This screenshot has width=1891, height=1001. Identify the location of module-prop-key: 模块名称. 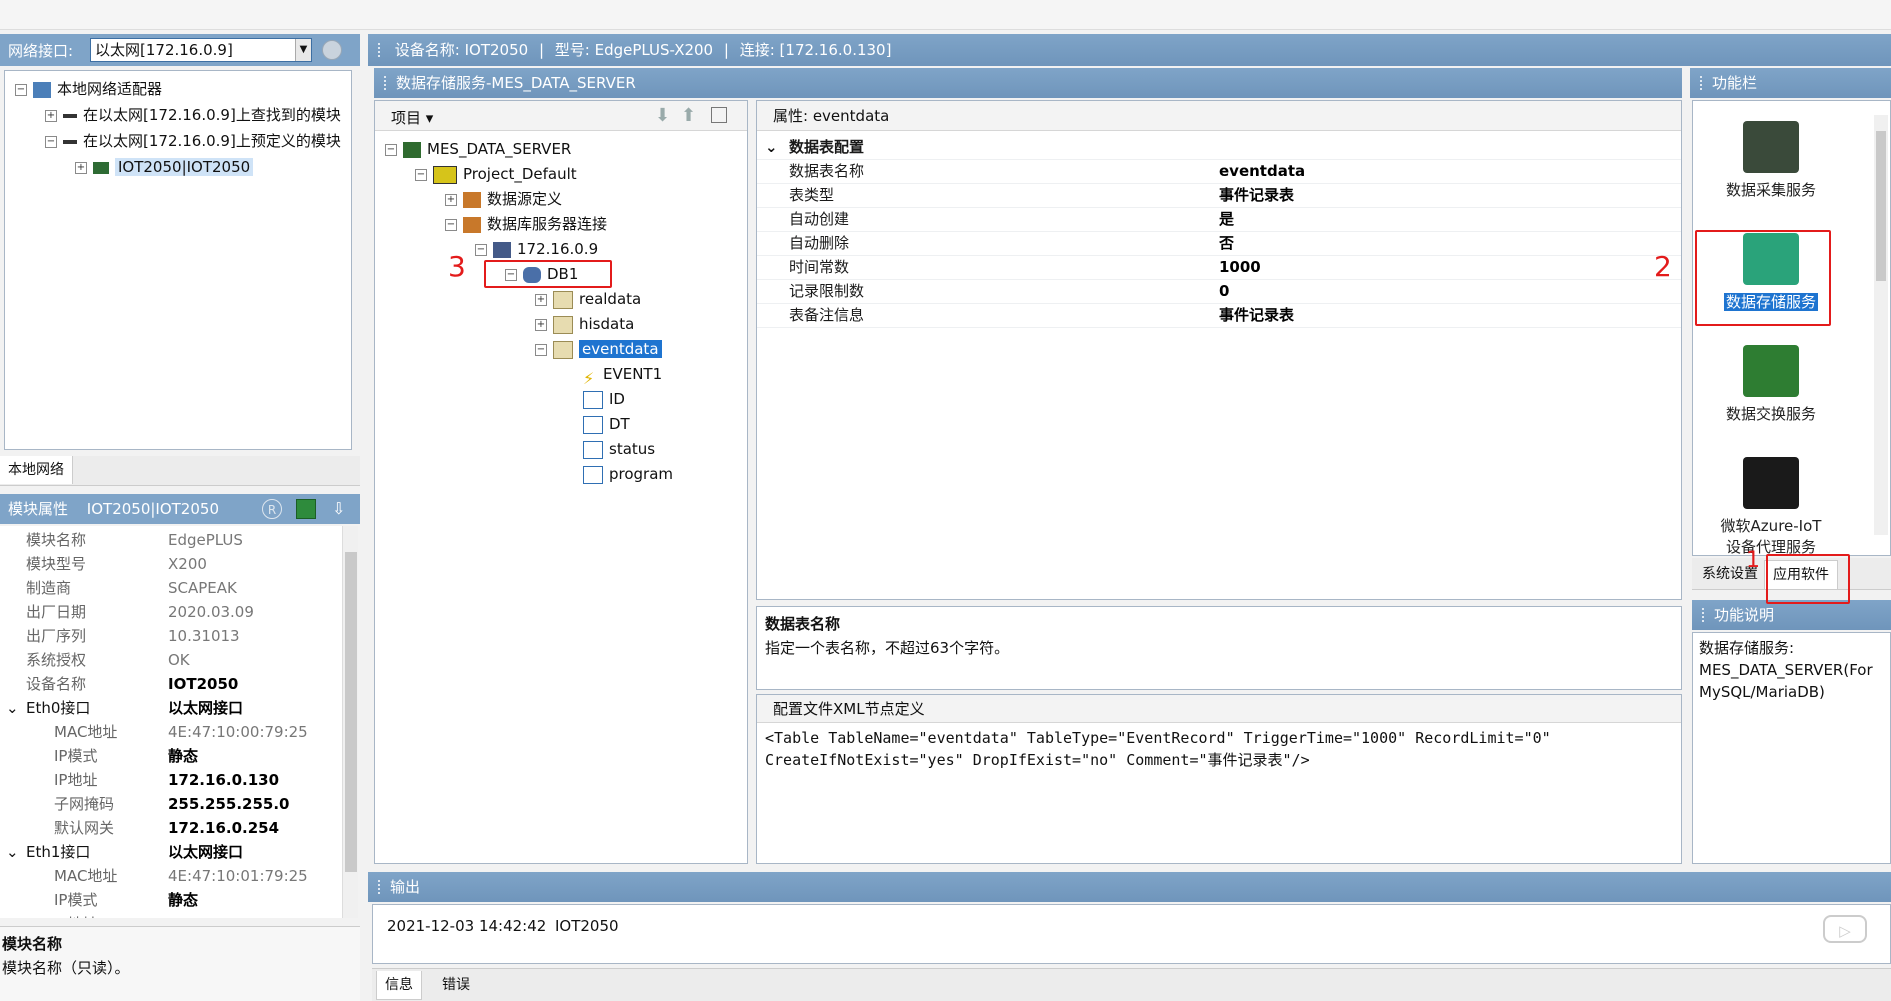
(56, 540).